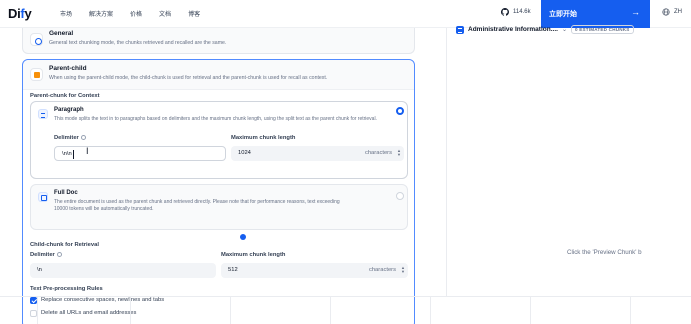 This screenshot has height=324, width=691. Describe the element at coordinates (345, 14) in the screenshot. I see `top-nav: Dify 市场 解决方案 价格 文档 博客 114.6k 立即开始 → ZH` at that location.